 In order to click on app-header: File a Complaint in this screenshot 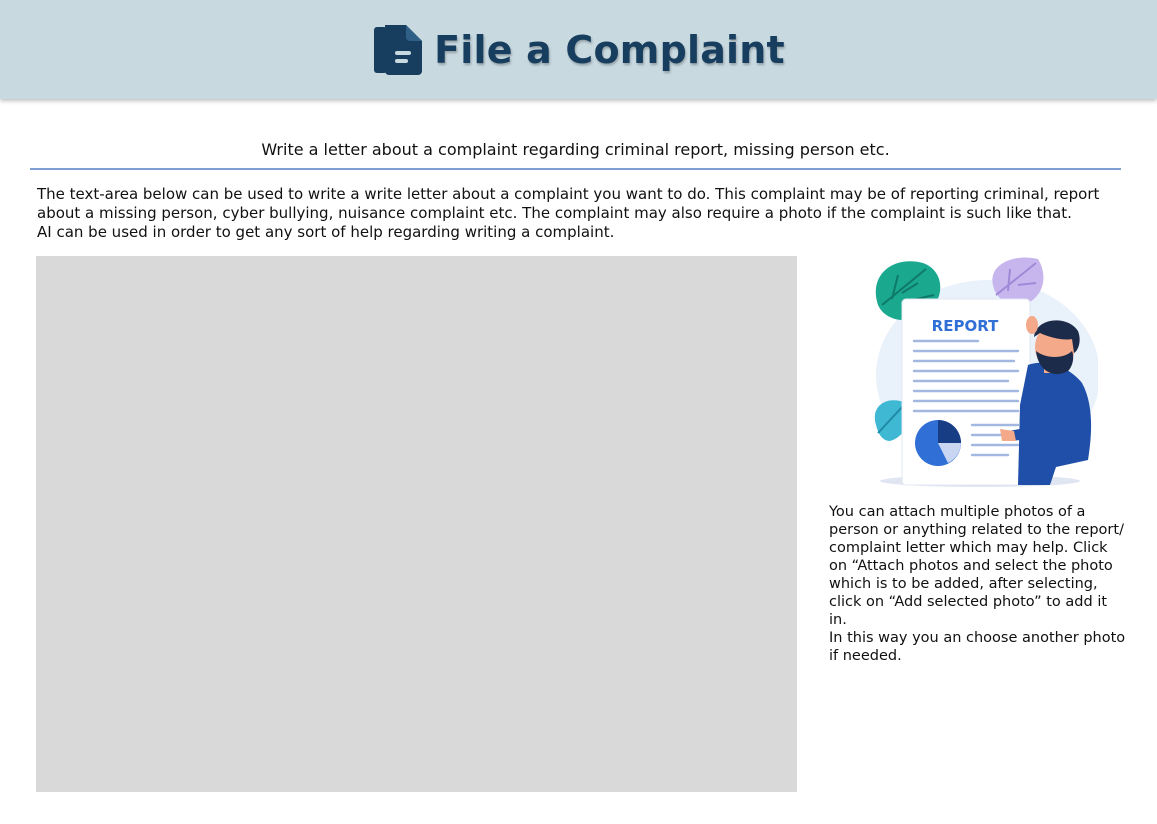, I will do `click(578, 49)`.